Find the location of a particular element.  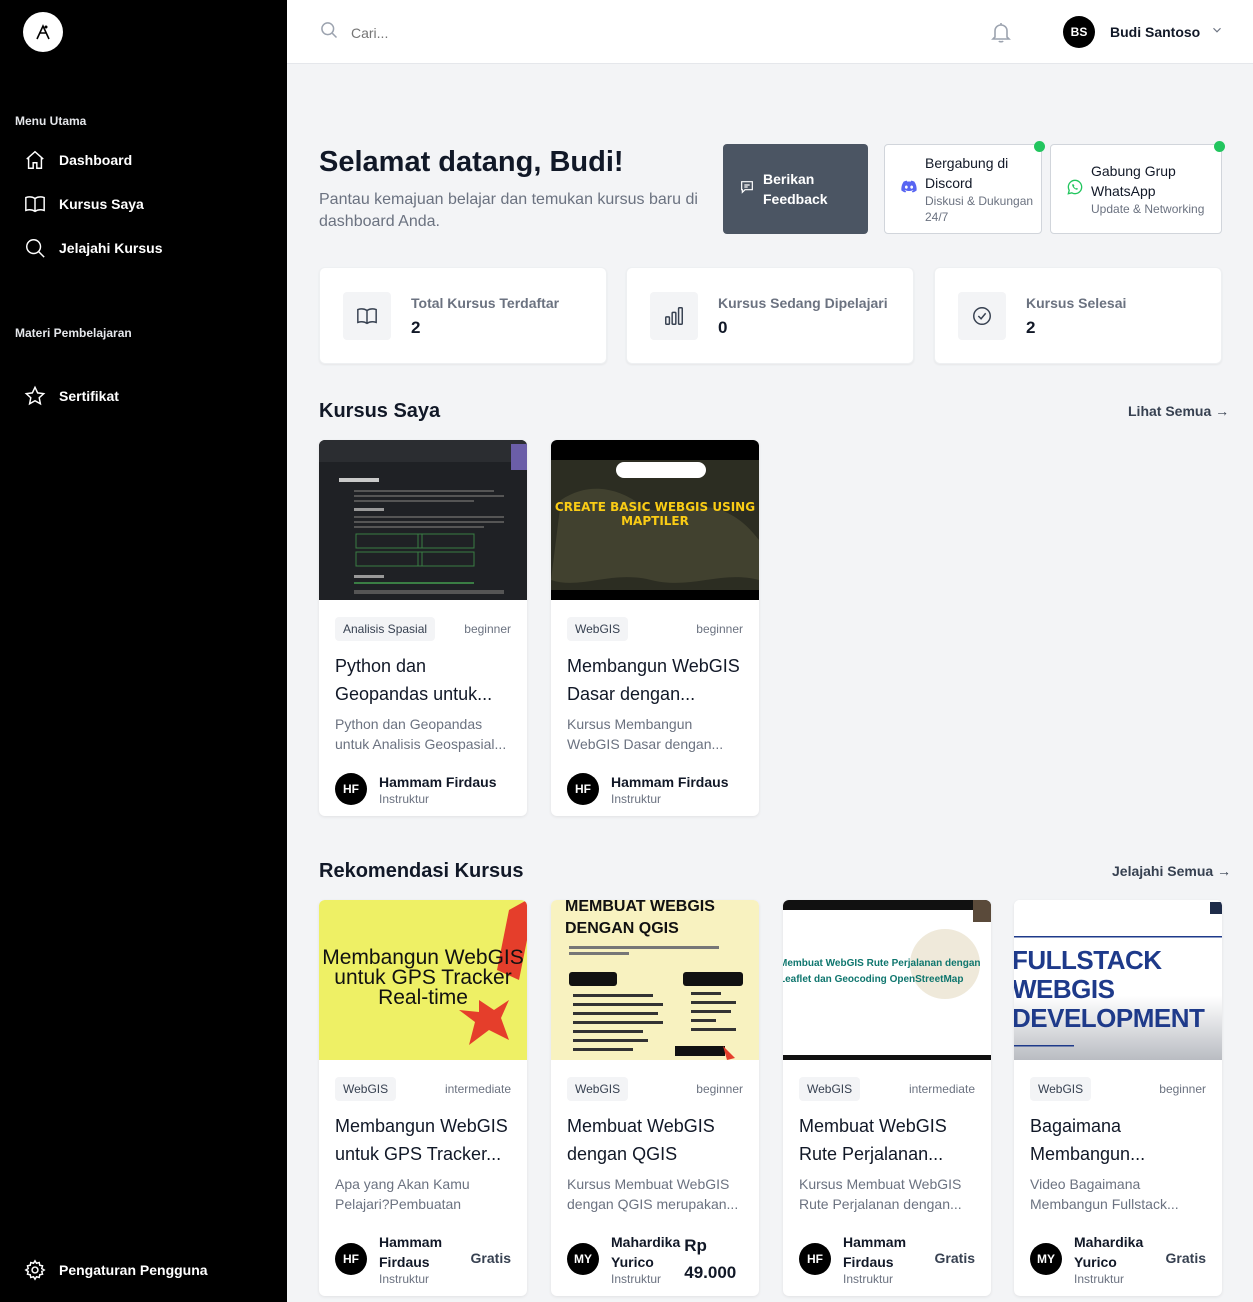

sidebar-item-label: Kursus Saya is located at coordinates (101, 204).